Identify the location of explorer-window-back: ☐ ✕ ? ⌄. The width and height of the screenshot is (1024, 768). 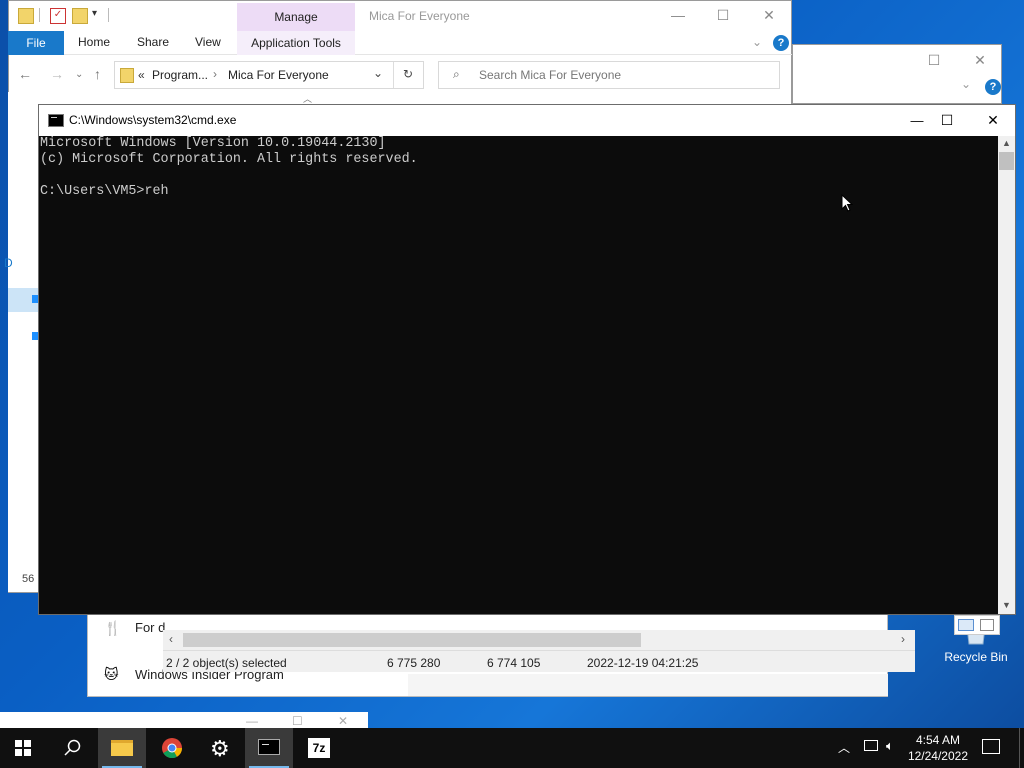
(897, 74).